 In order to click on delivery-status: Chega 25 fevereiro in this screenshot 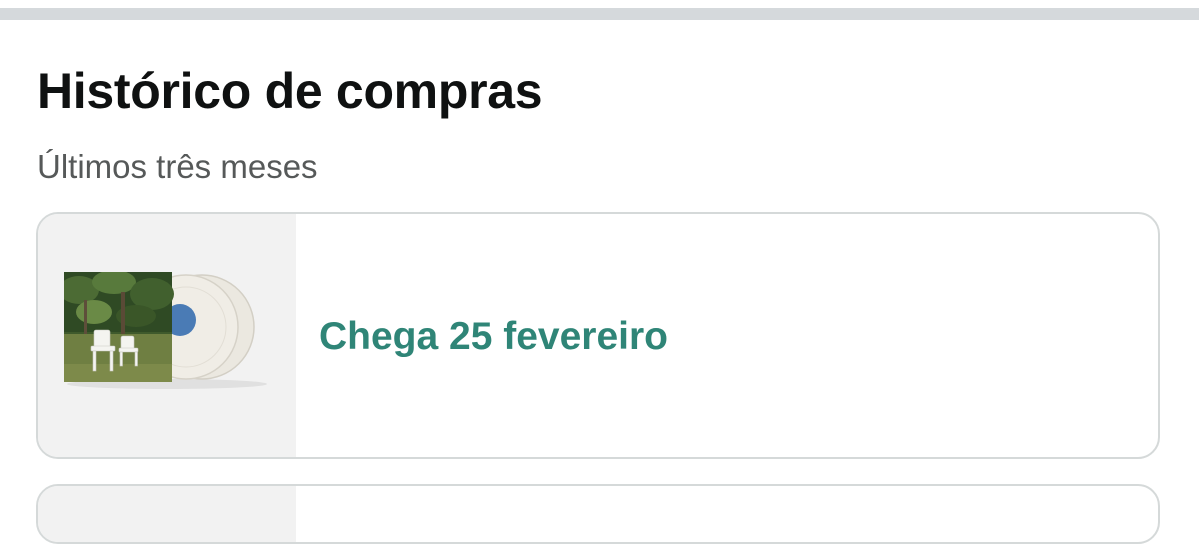, I will do `click(493, 337)`.